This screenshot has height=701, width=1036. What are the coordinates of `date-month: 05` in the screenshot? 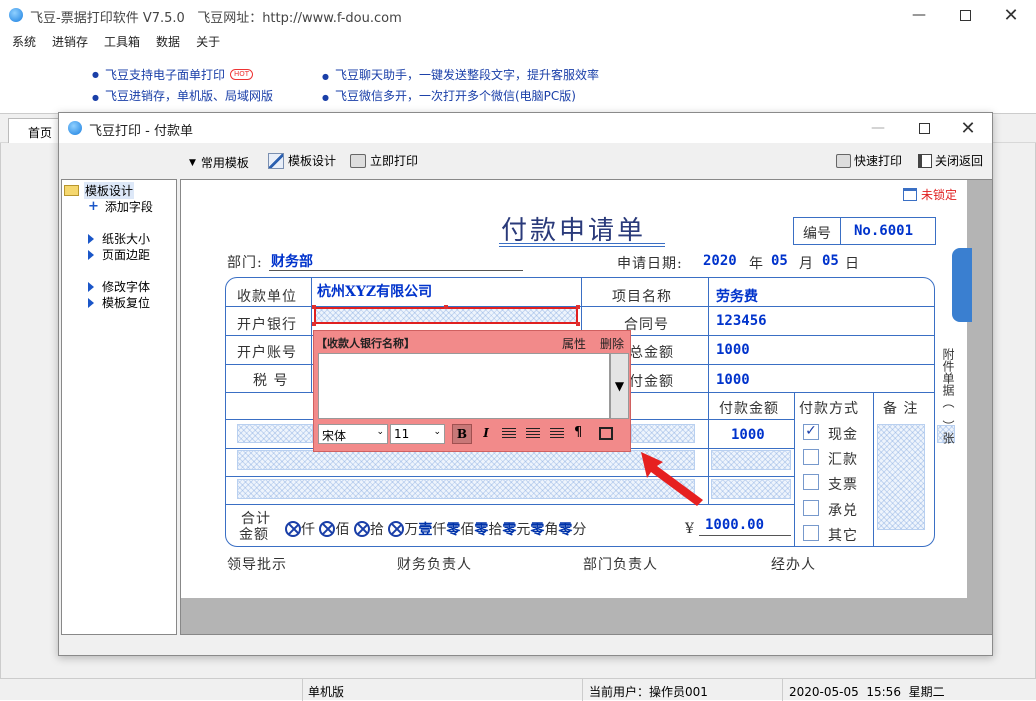 It's located at (779, 261).